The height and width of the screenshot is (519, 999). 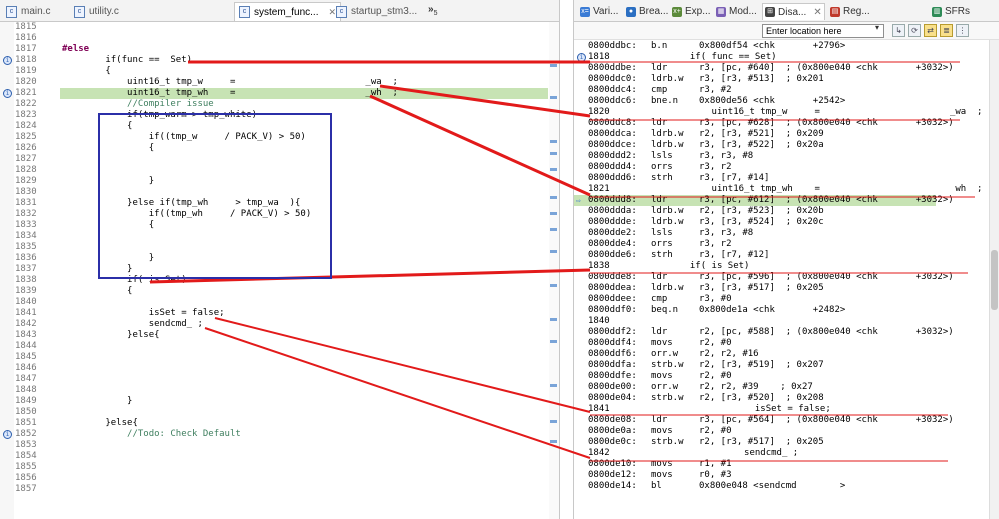 What do you see at coordinates (781, 464) in the screenshot?
I see `instruction-line: 0800de10: movs r1, #1` at bounding box center [781, 464].